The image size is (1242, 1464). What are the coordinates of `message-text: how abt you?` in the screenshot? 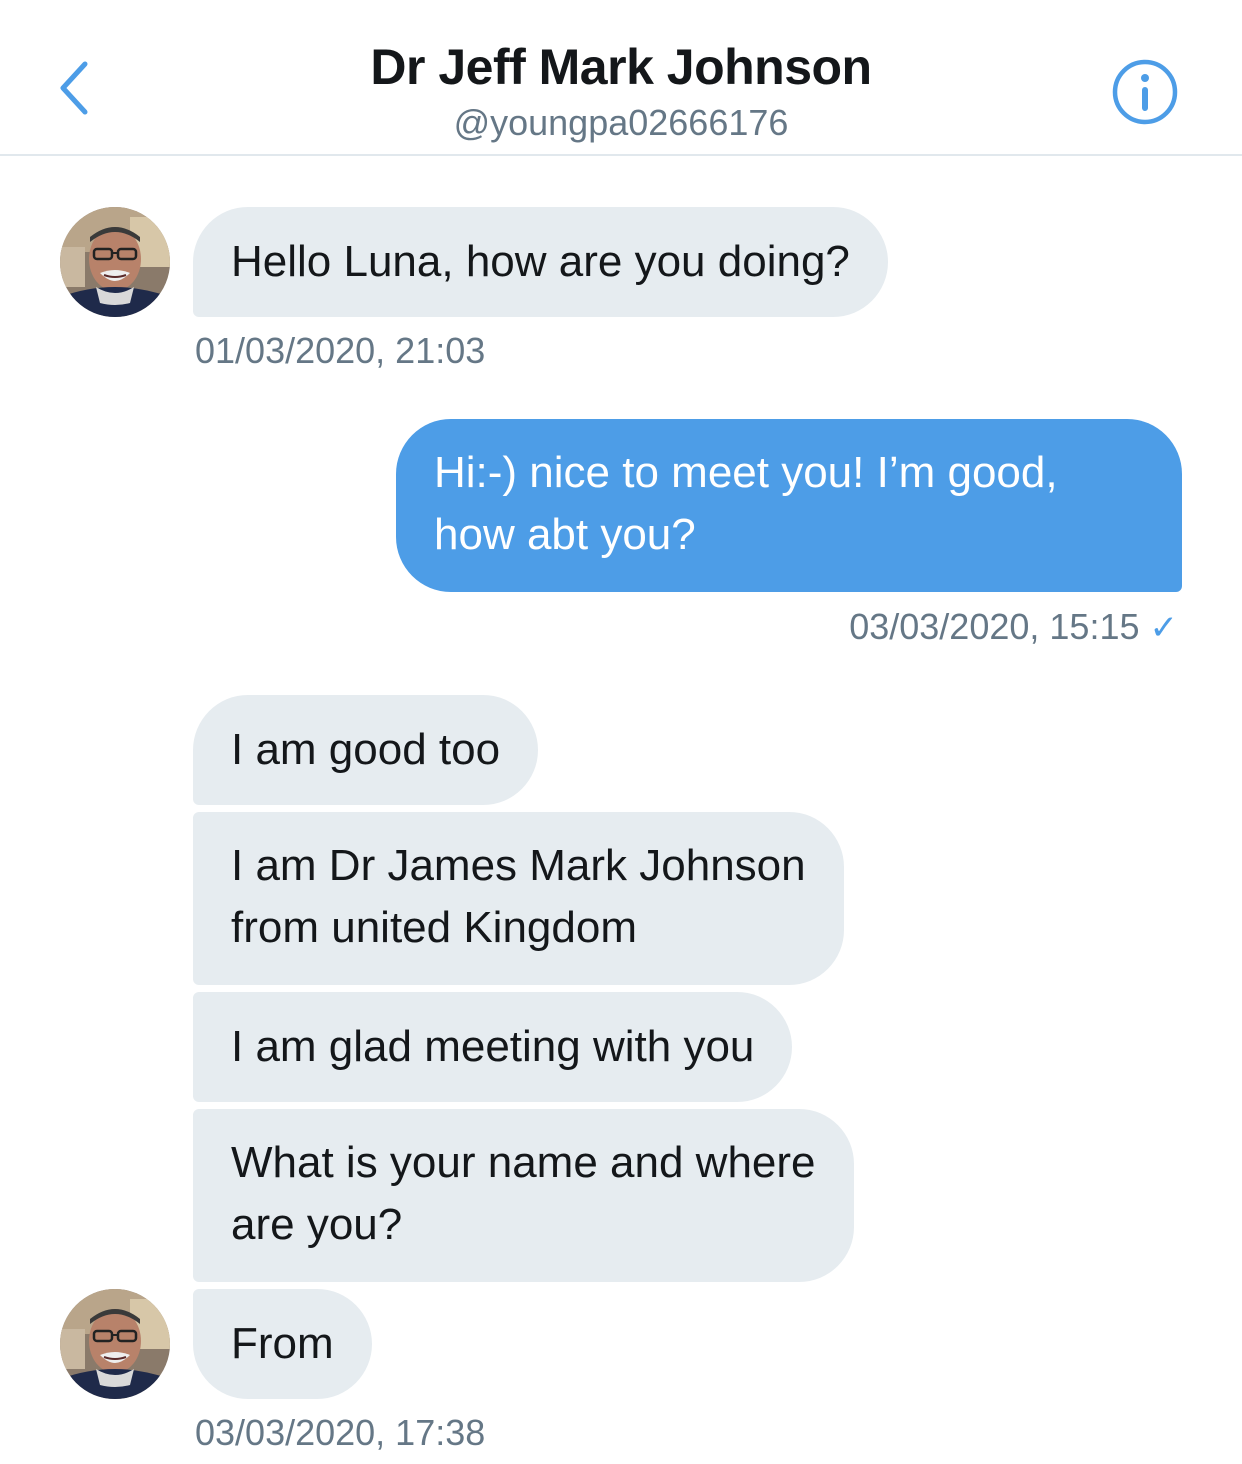 It's located at (565, 534).